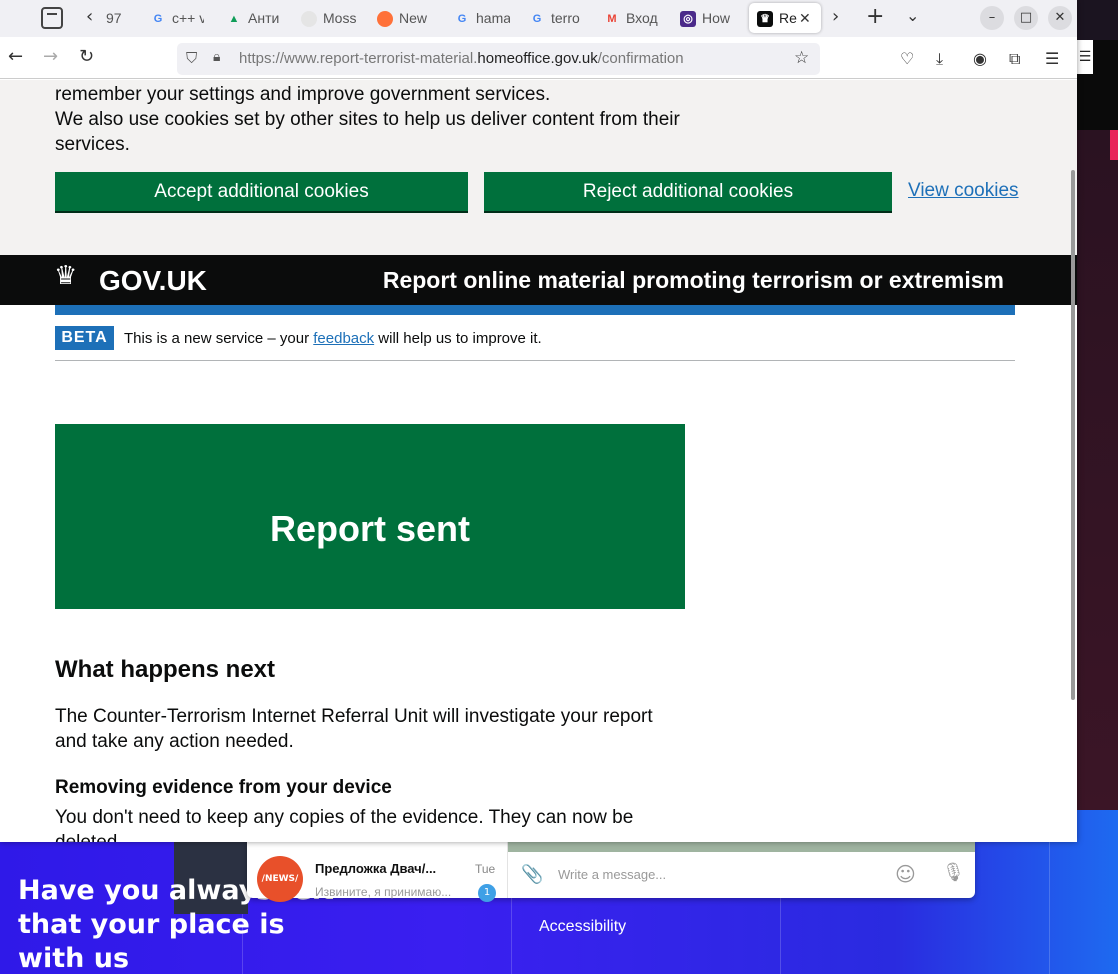  I want to click on shield-icon: ⛉, so click(191, 58).